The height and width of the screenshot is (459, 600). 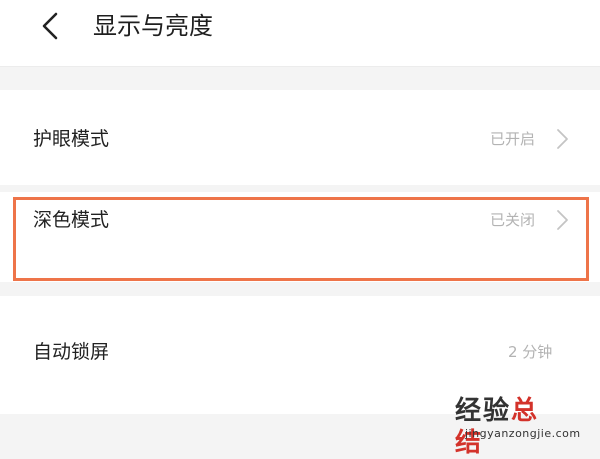 What do you see at coordinates (525, 426) in the screenshot?
I see `watermark: 经验总结 jingyanzongjie.com` at bounding box center [525, 426].